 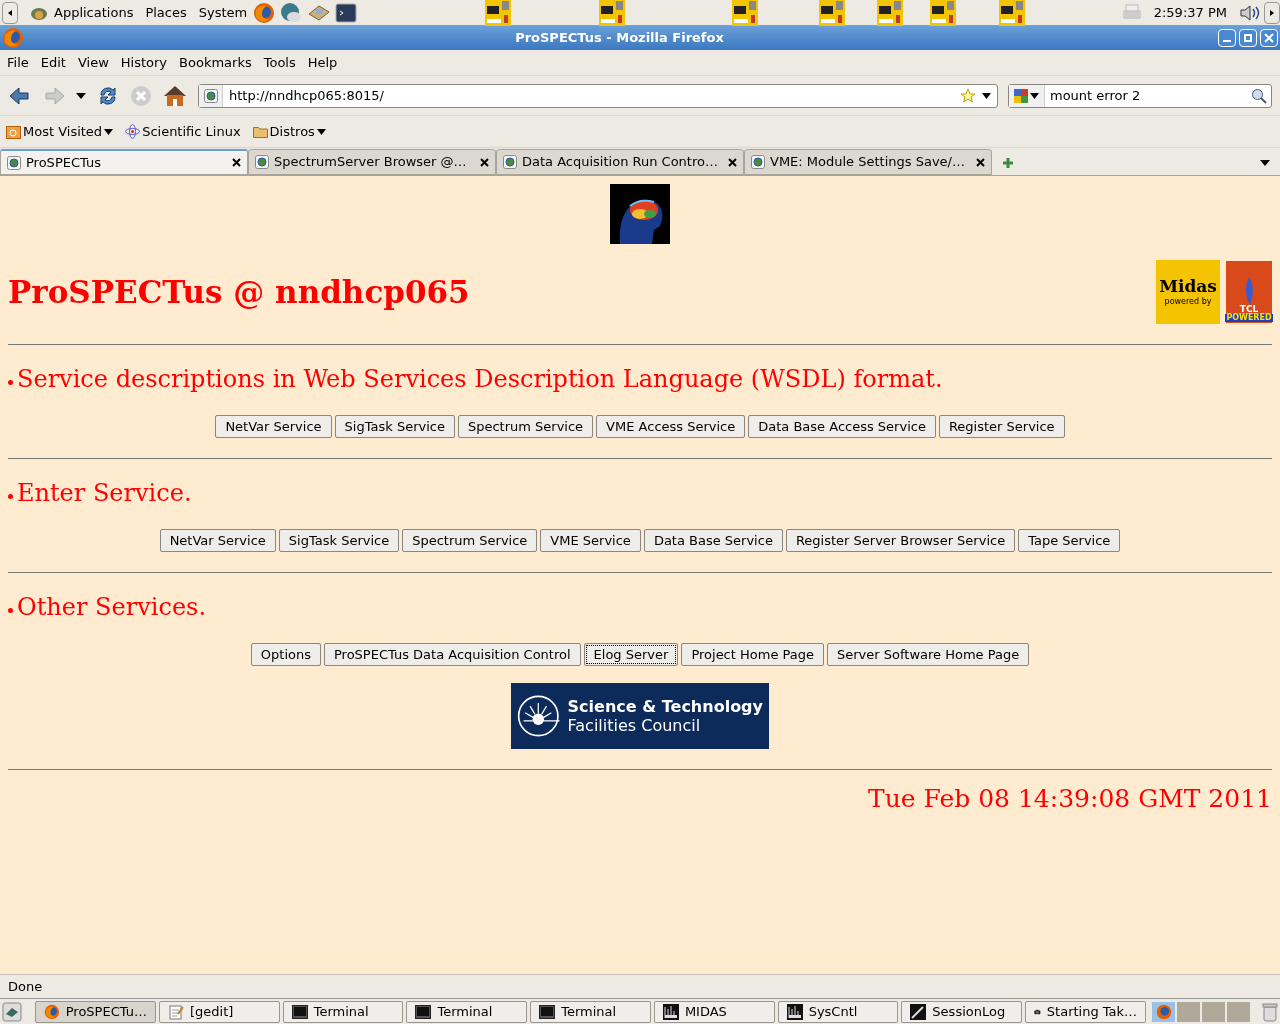 What do you see at coordinates (665, 706) in the screenshot?
I see `logo-text: Science & Technology` at bounding box center [665, 706].